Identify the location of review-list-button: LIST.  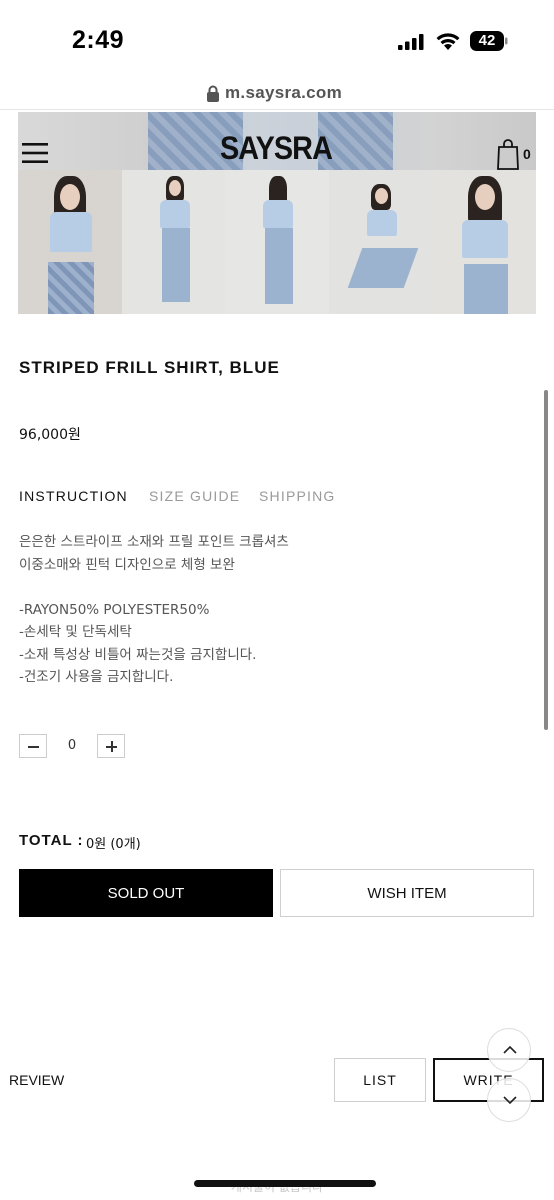
(380, 1080).